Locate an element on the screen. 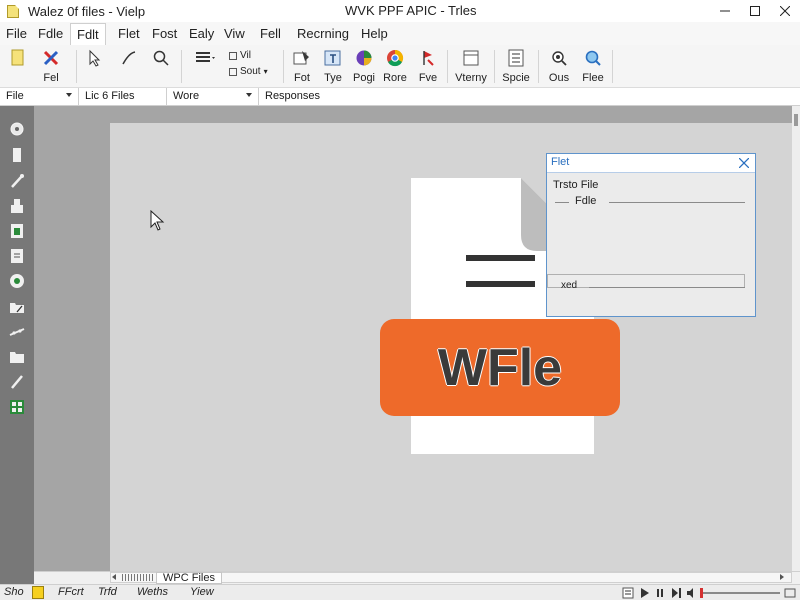 The height and width of the screenshot is (600, 800). file-dialog: Flet Trsto File Fdle xed is located at coordinates (651, 235).